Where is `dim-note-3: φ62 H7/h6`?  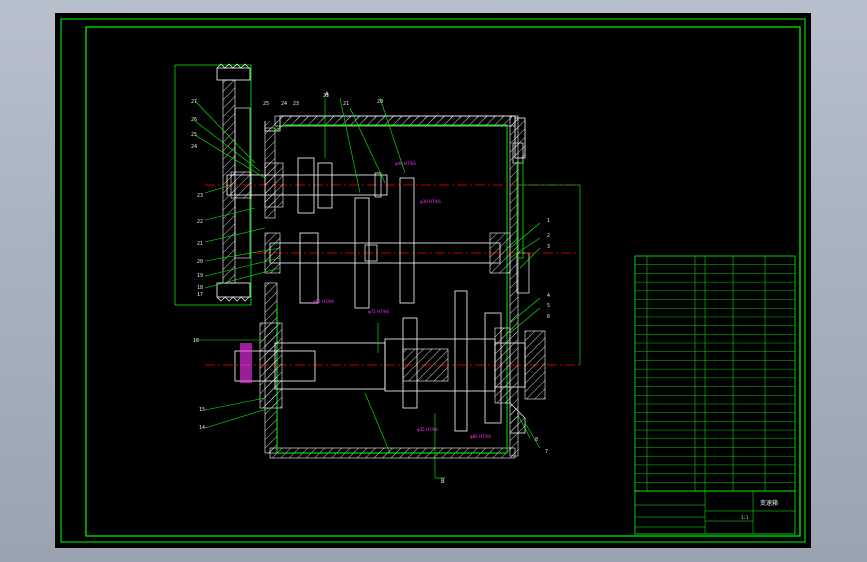
dim-note-3: φ62 H7/h6 is located at coordinates (323, 301).